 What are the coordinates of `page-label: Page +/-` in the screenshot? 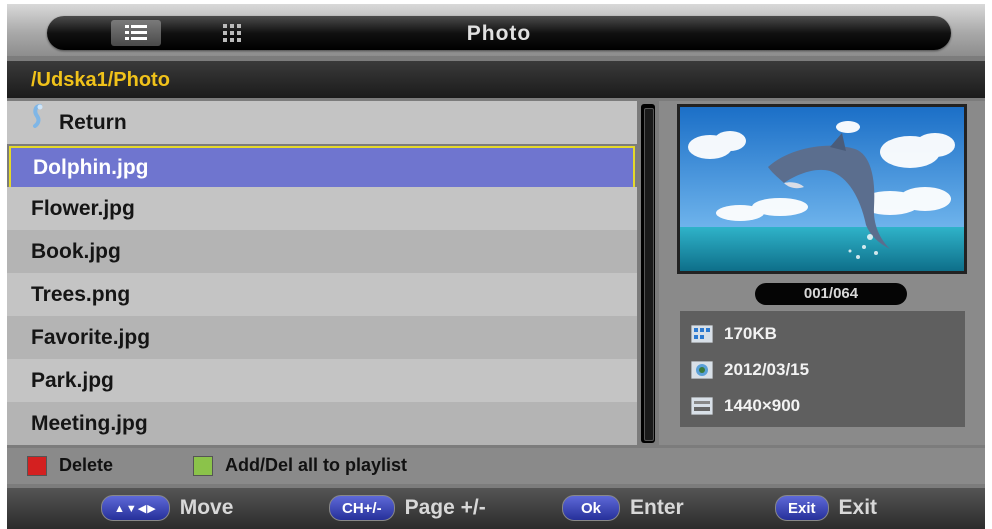 It's located at (445, 507).